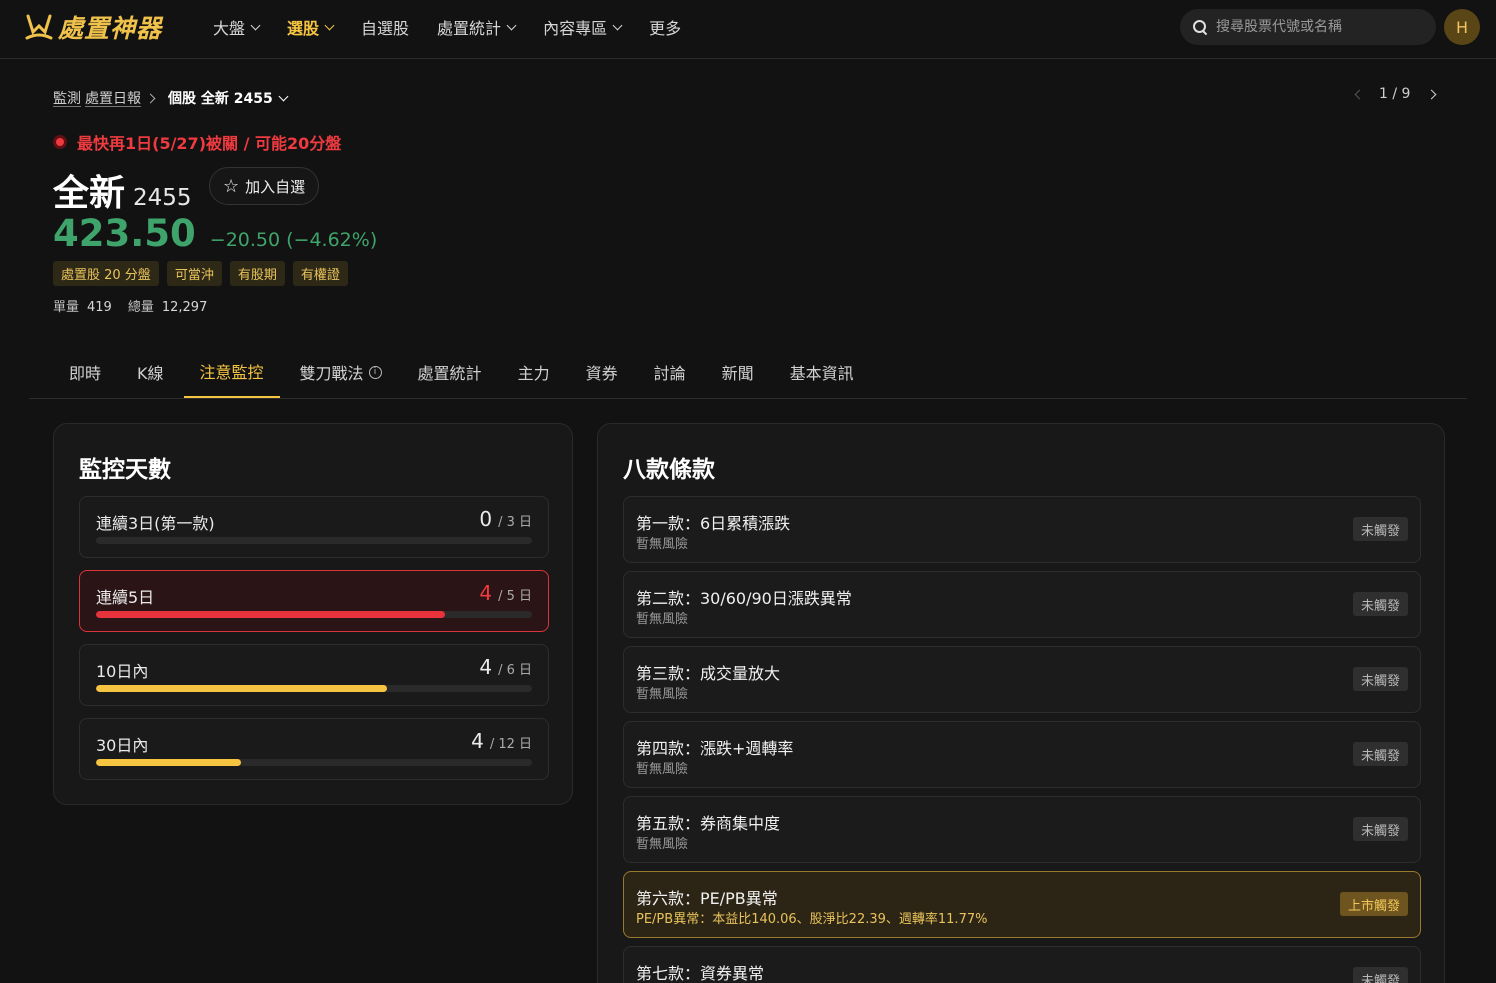  I want to click on app-logo: 處置神器, so click(93, 27).